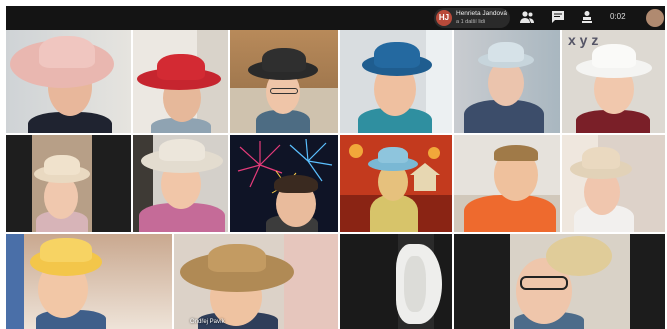  Describe the element at coordinates (481, 13) in the screenshot. I see `presenter-name: Henrieta Jandová` at that location.